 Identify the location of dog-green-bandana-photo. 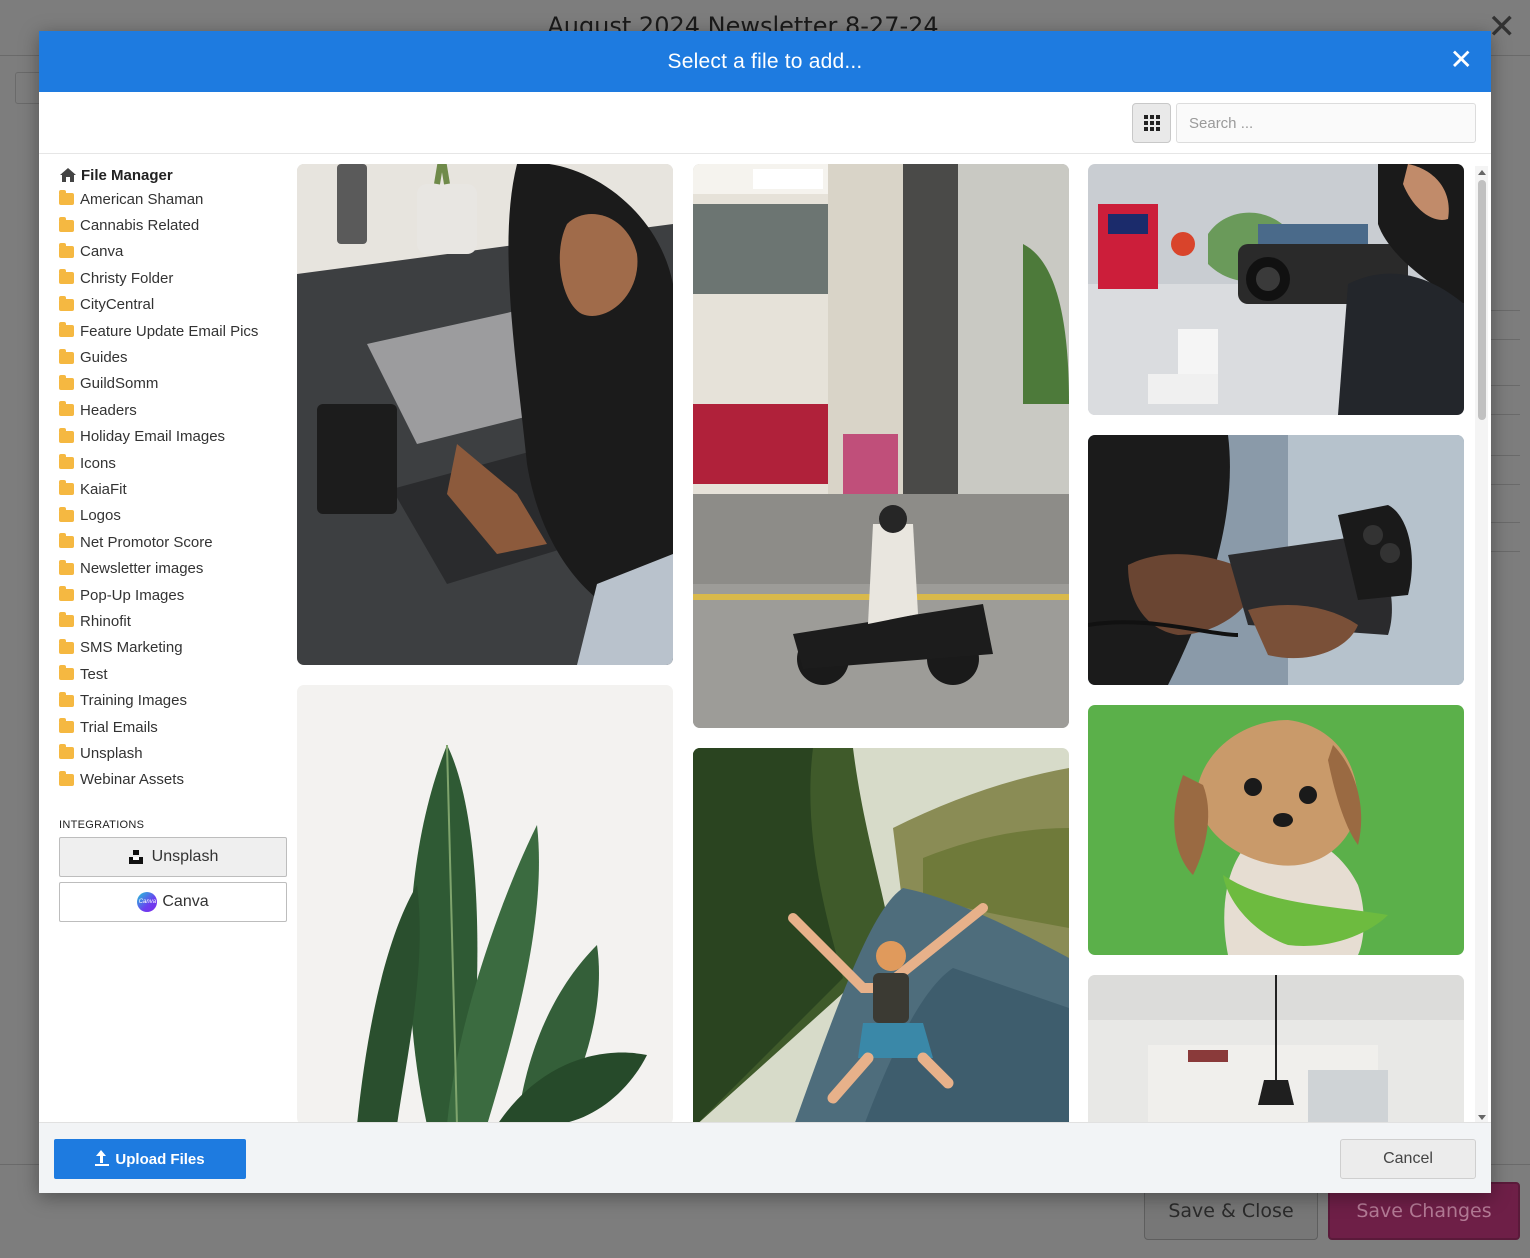
(1276, 830).